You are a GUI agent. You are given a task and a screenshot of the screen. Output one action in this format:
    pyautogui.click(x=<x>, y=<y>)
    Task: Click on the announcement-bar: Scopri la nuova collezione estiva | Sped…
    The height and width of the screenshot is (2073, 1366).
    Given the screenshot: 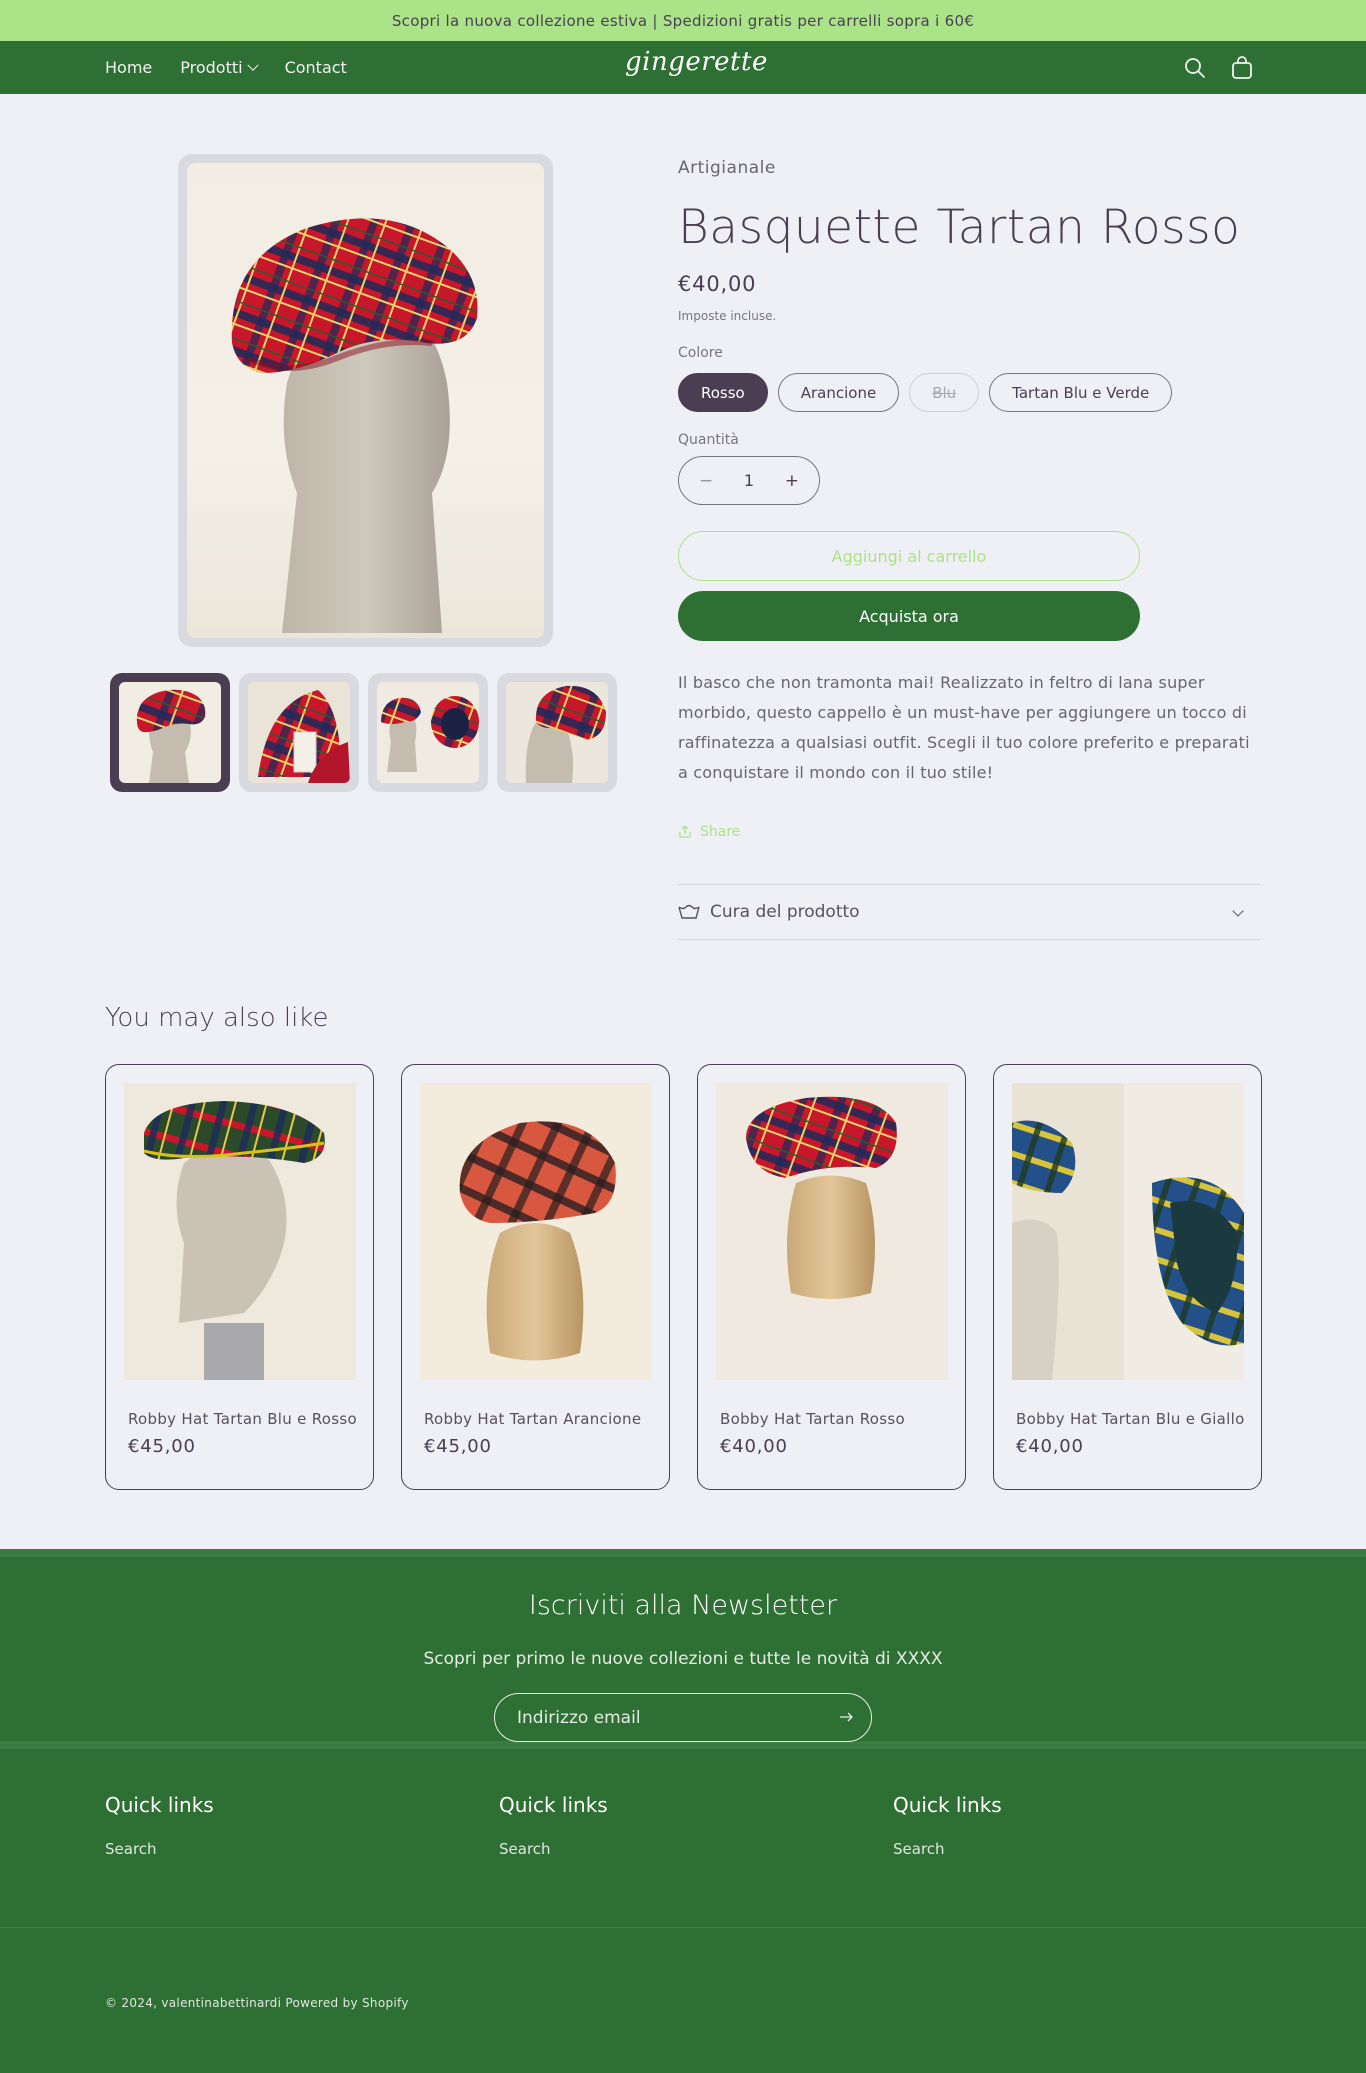 What is the action you would take?
    pyautogui.click(x=683, y=20)
    